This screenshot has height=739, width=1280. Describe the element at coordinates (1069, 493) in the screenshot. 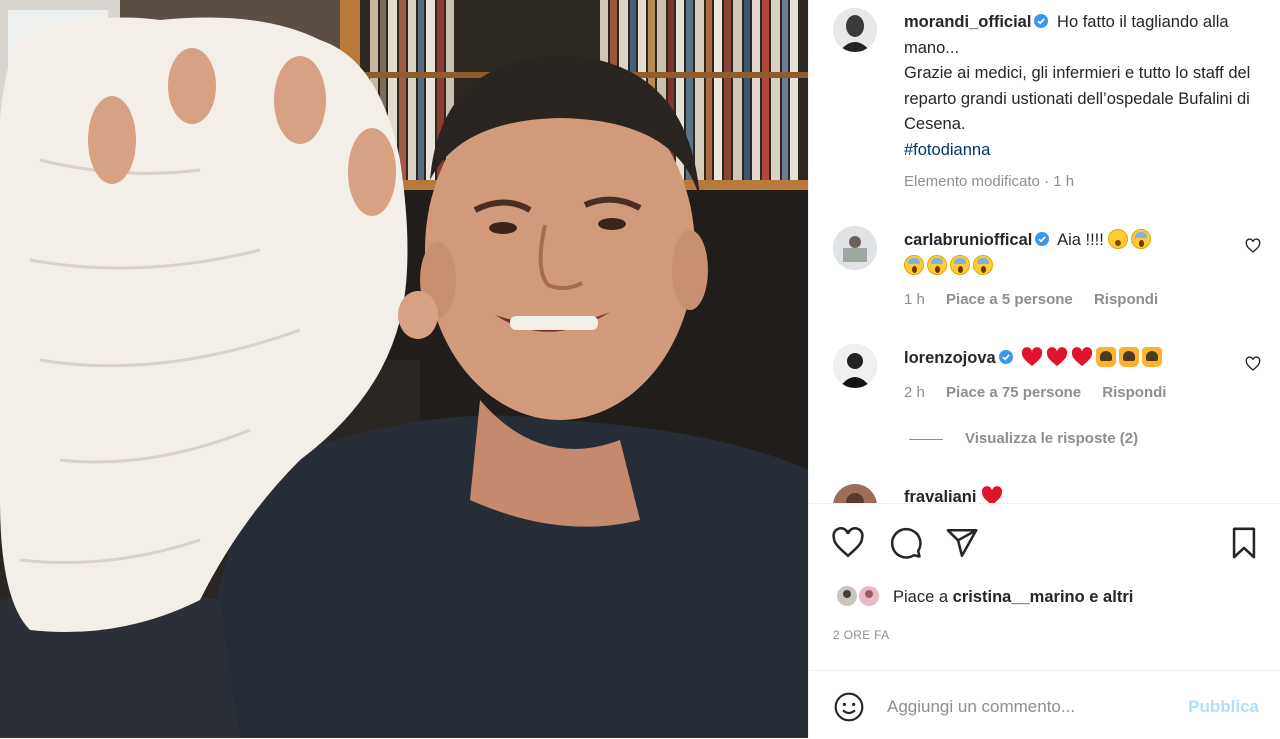

I see `comment-item: fravaliani` at that location.